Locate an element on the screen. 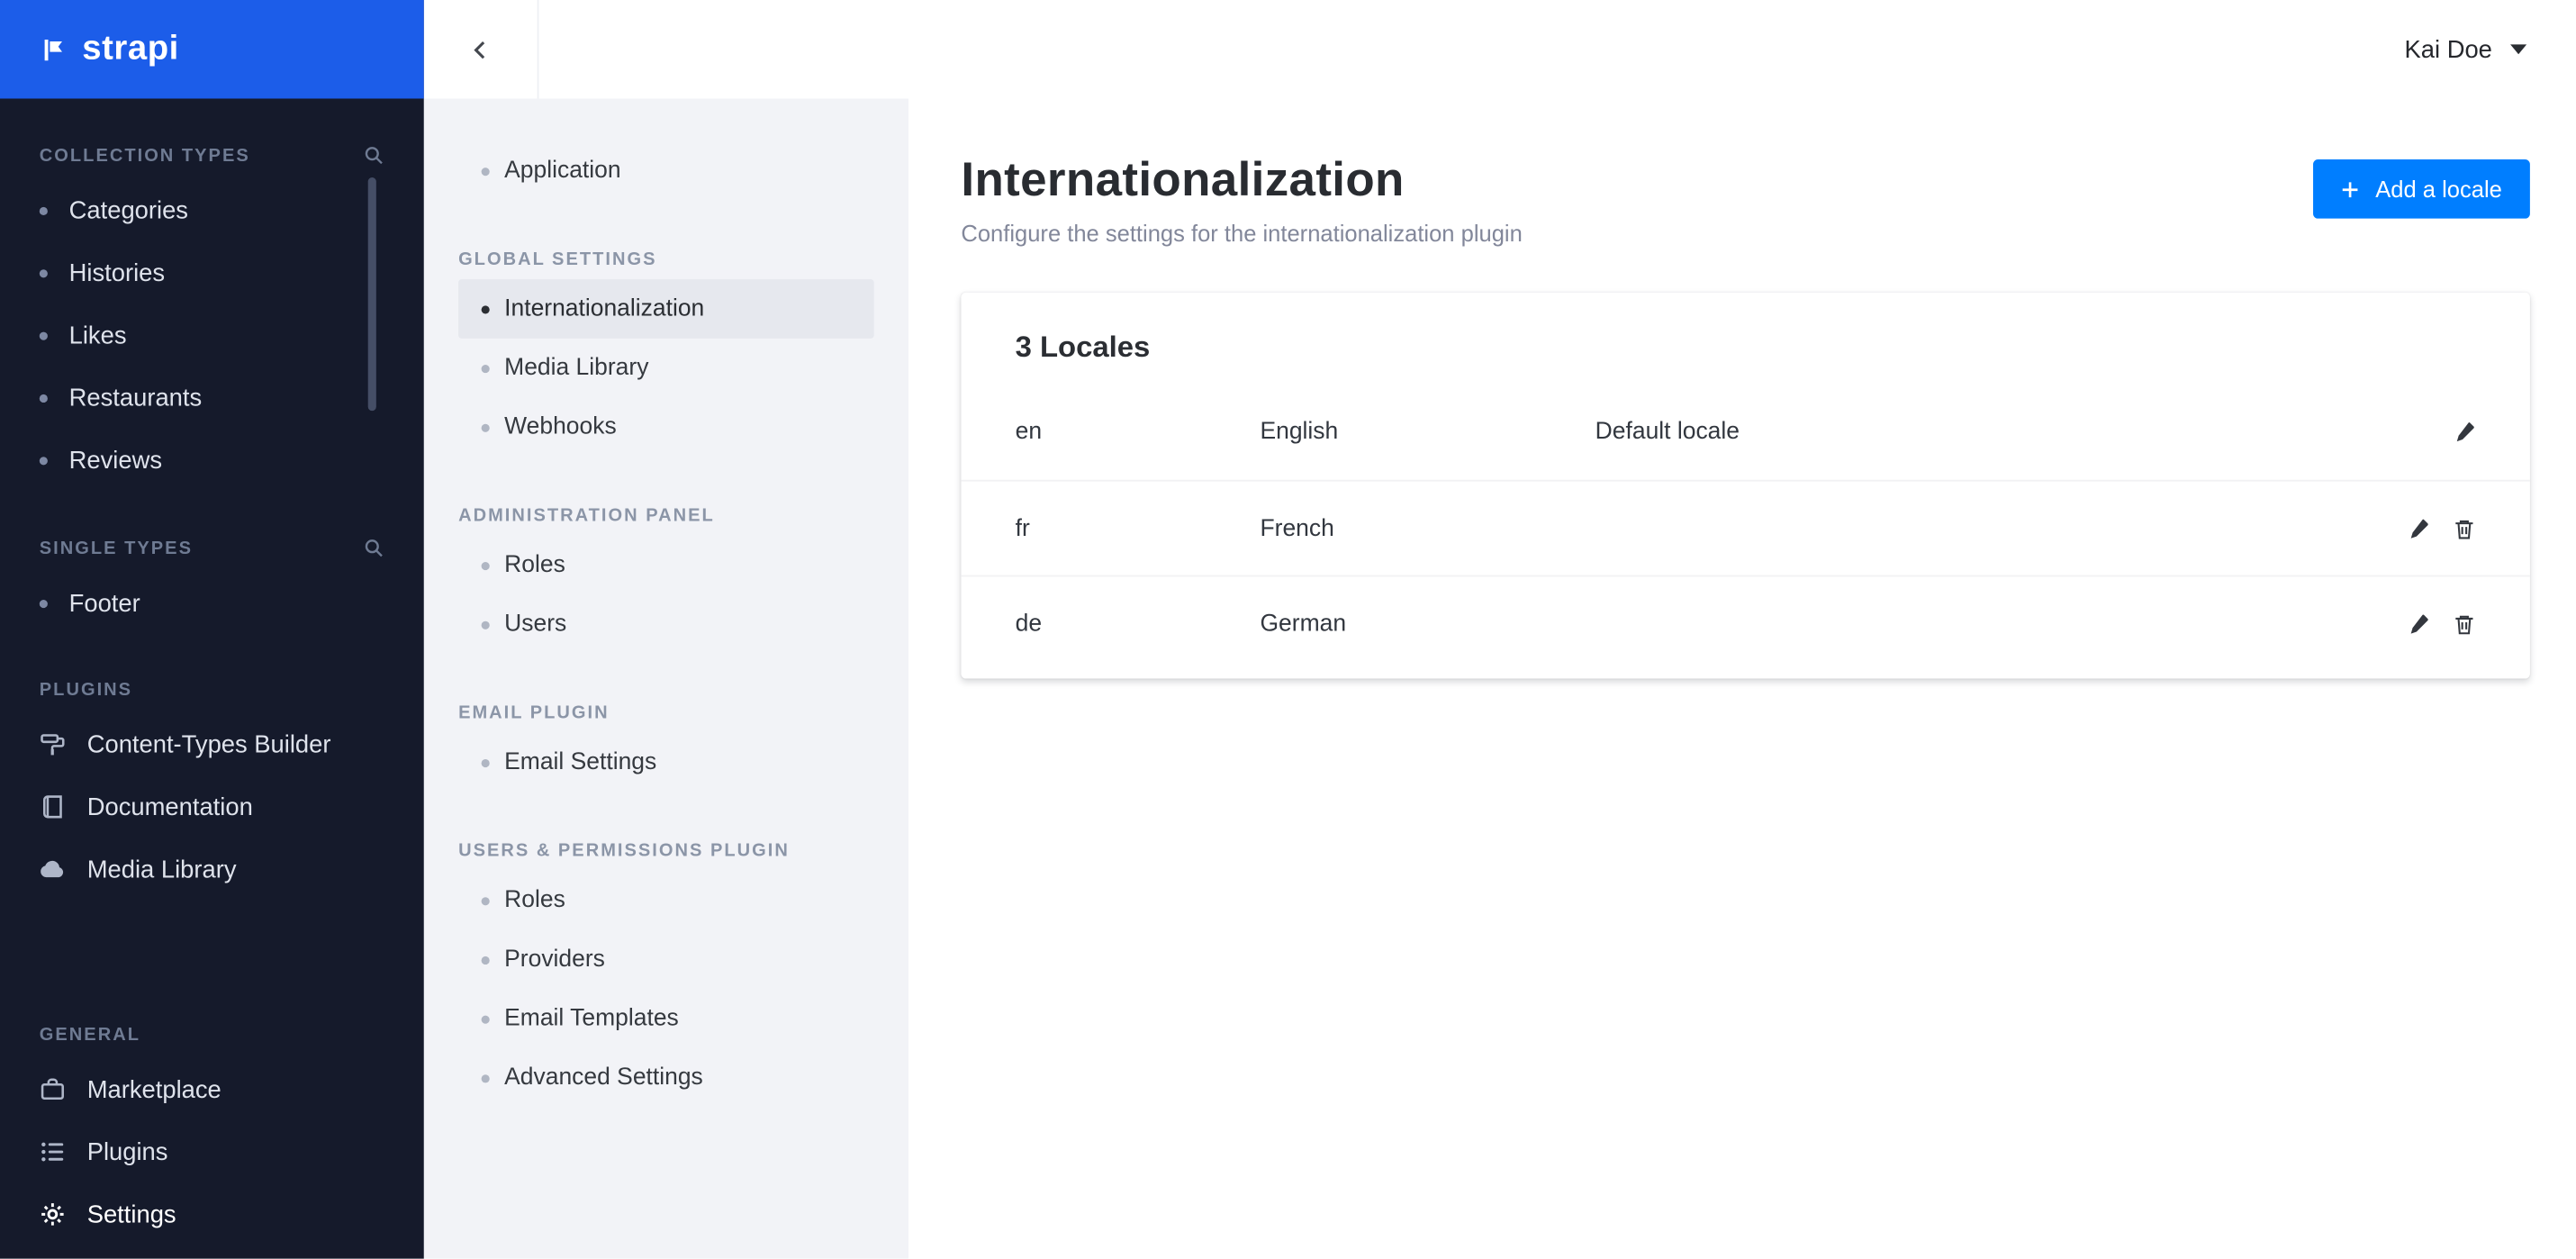  locale-row: fr French is located at coordinates (1745, 527).